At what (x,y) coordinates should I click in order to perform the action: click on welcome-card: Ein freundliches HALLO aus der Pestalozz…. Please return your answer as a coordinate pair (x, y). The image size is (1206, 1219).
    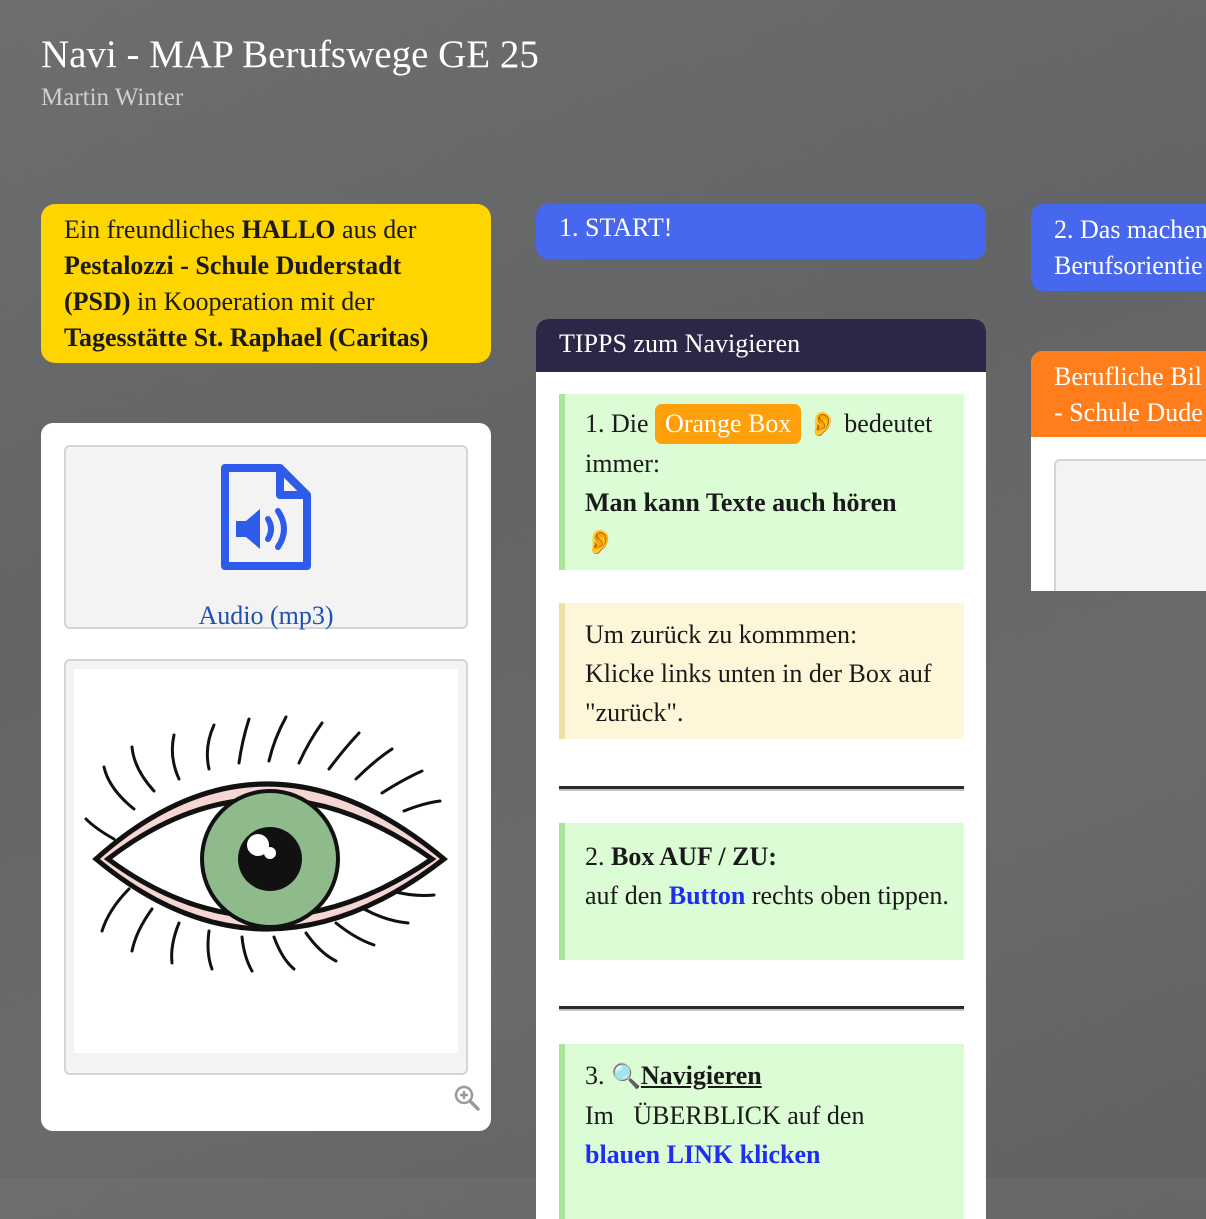
    Looking at the image, I should click on (266, 283).